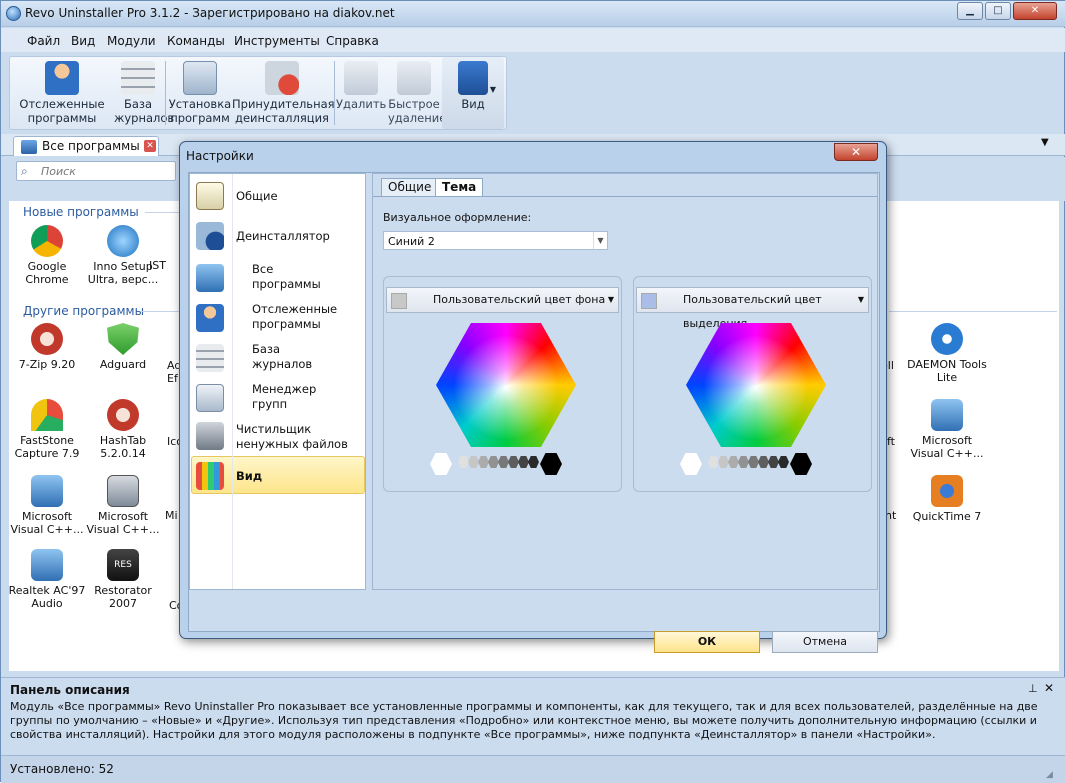 The width and height of the screenshot is (1065, 783). Describe the element at coordinates (459, 187) in the screenshot. I see `tab-theme: Тема` at that location.